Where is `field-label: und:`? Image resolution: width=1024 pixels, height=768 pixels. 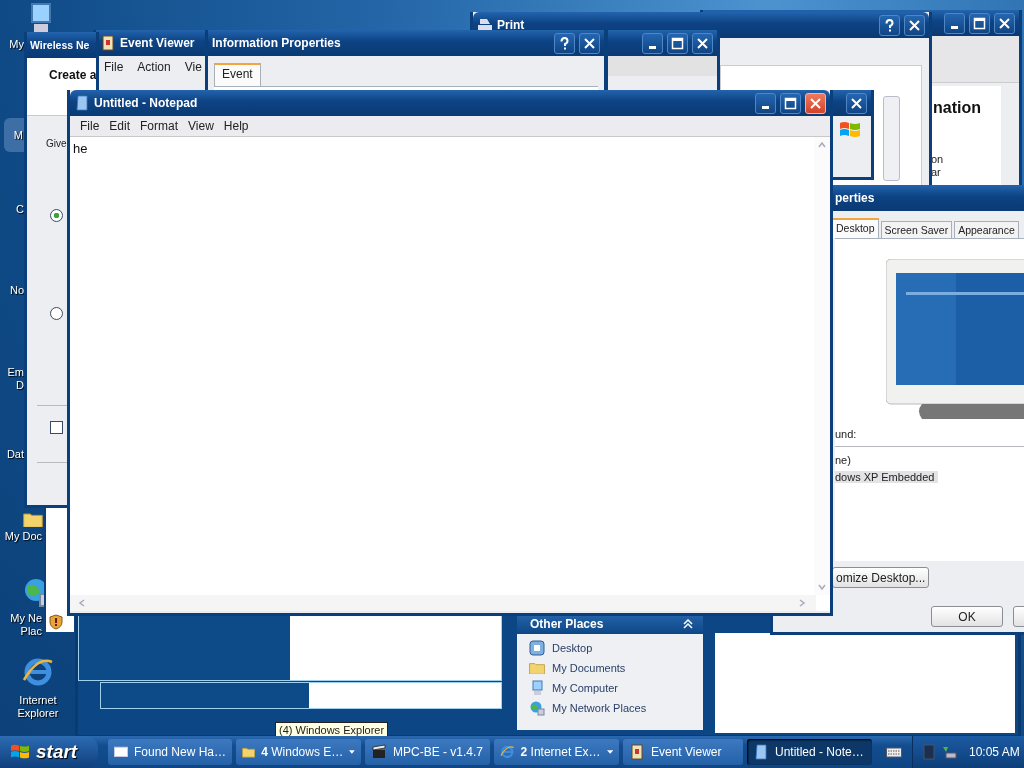
field-label: und: is located at coordinates (846, 434).